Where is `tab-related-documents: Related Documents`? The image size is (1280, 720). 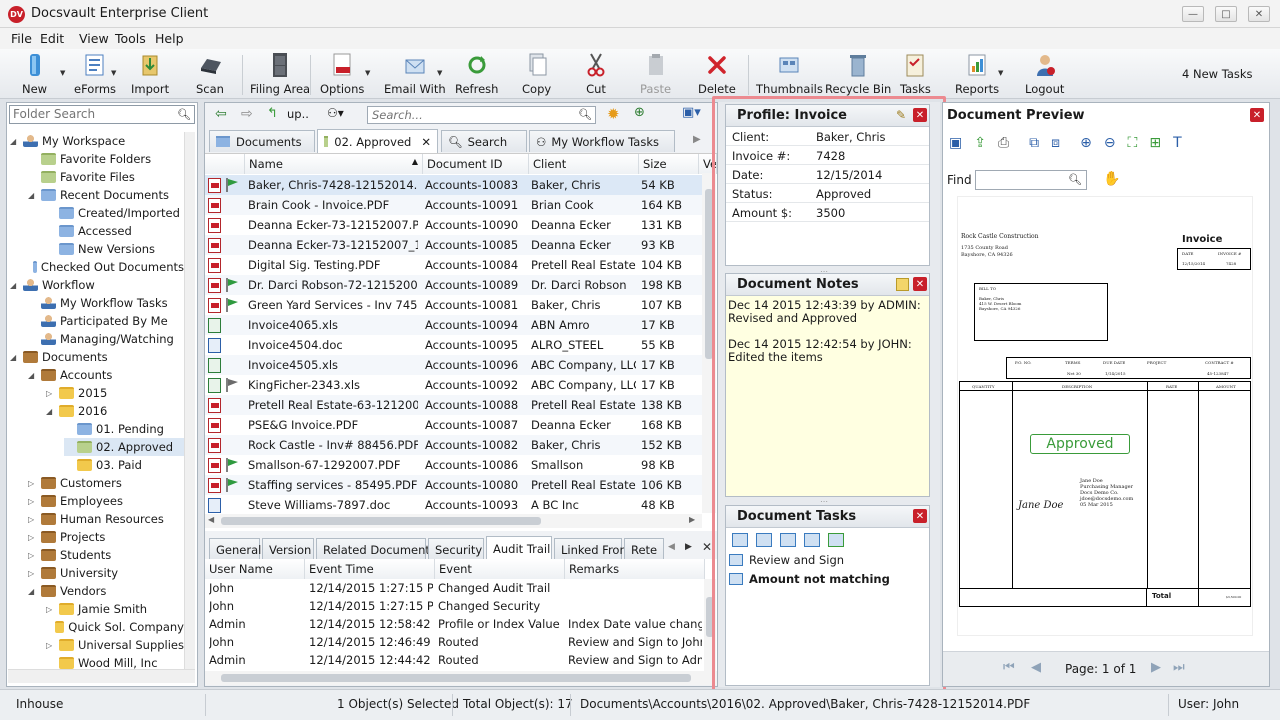
tab-related-documents: Related Documents is located at coordinates (376, 549).